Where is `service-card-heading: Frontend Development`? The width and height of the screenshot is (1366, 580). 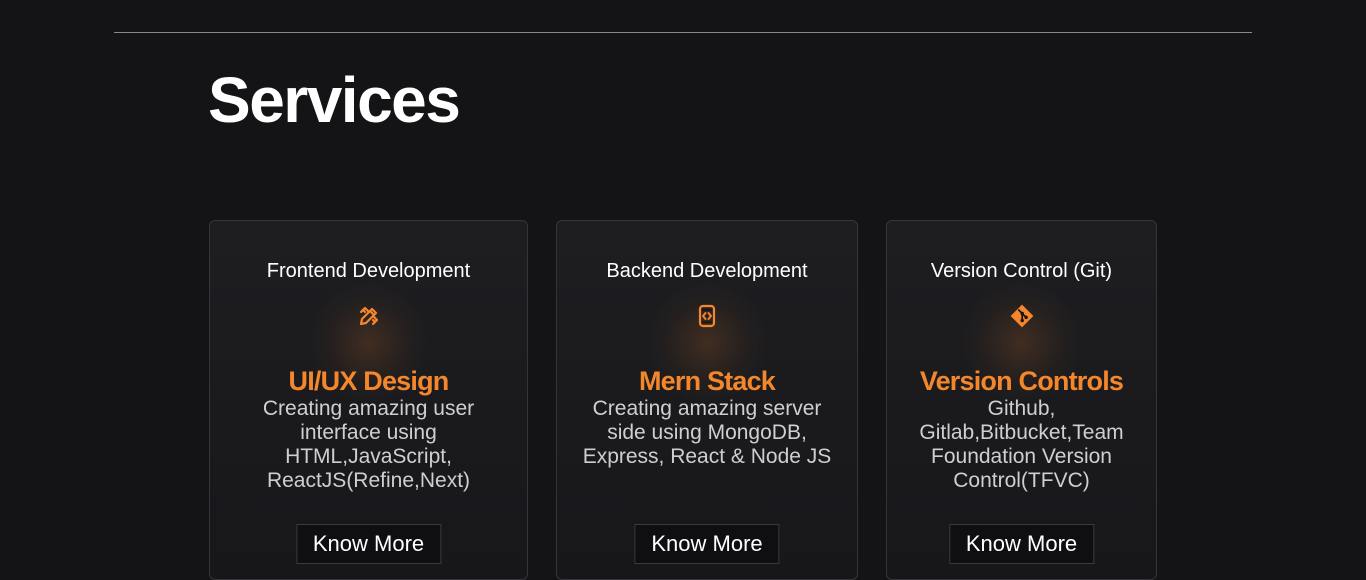
service-card-heading: Frontend Development is located at coordinates (368, 271).